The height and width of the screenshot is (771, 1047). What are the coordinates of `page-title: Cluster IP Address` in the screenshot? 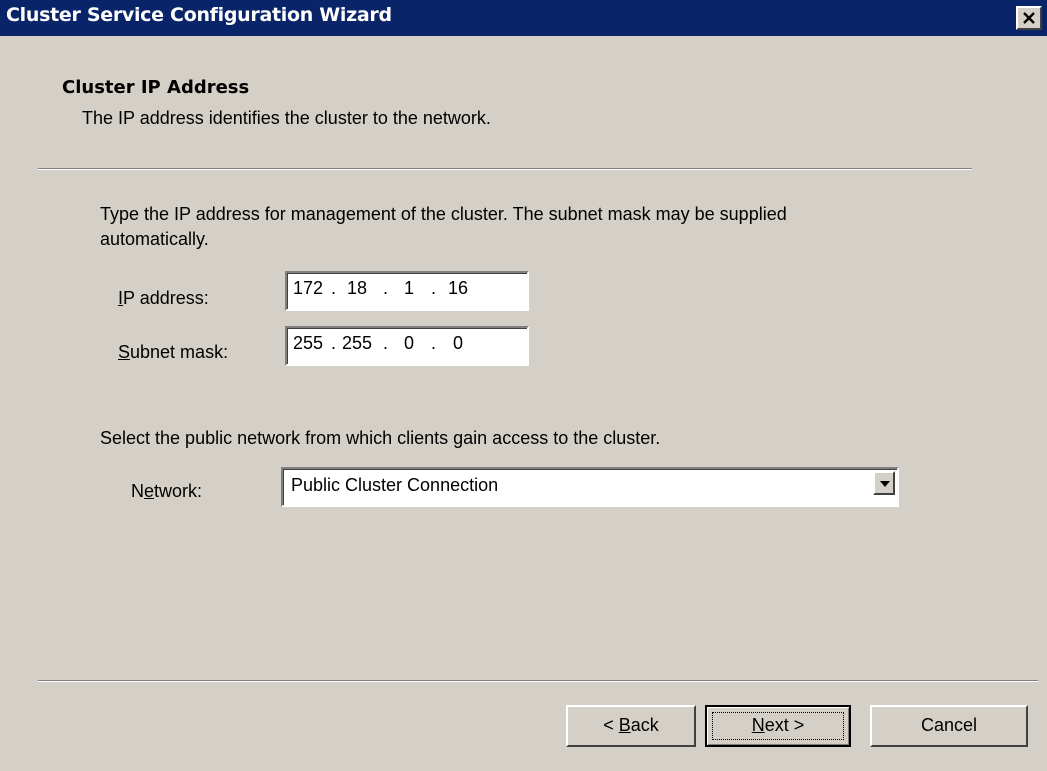 It's located at (156, 87).